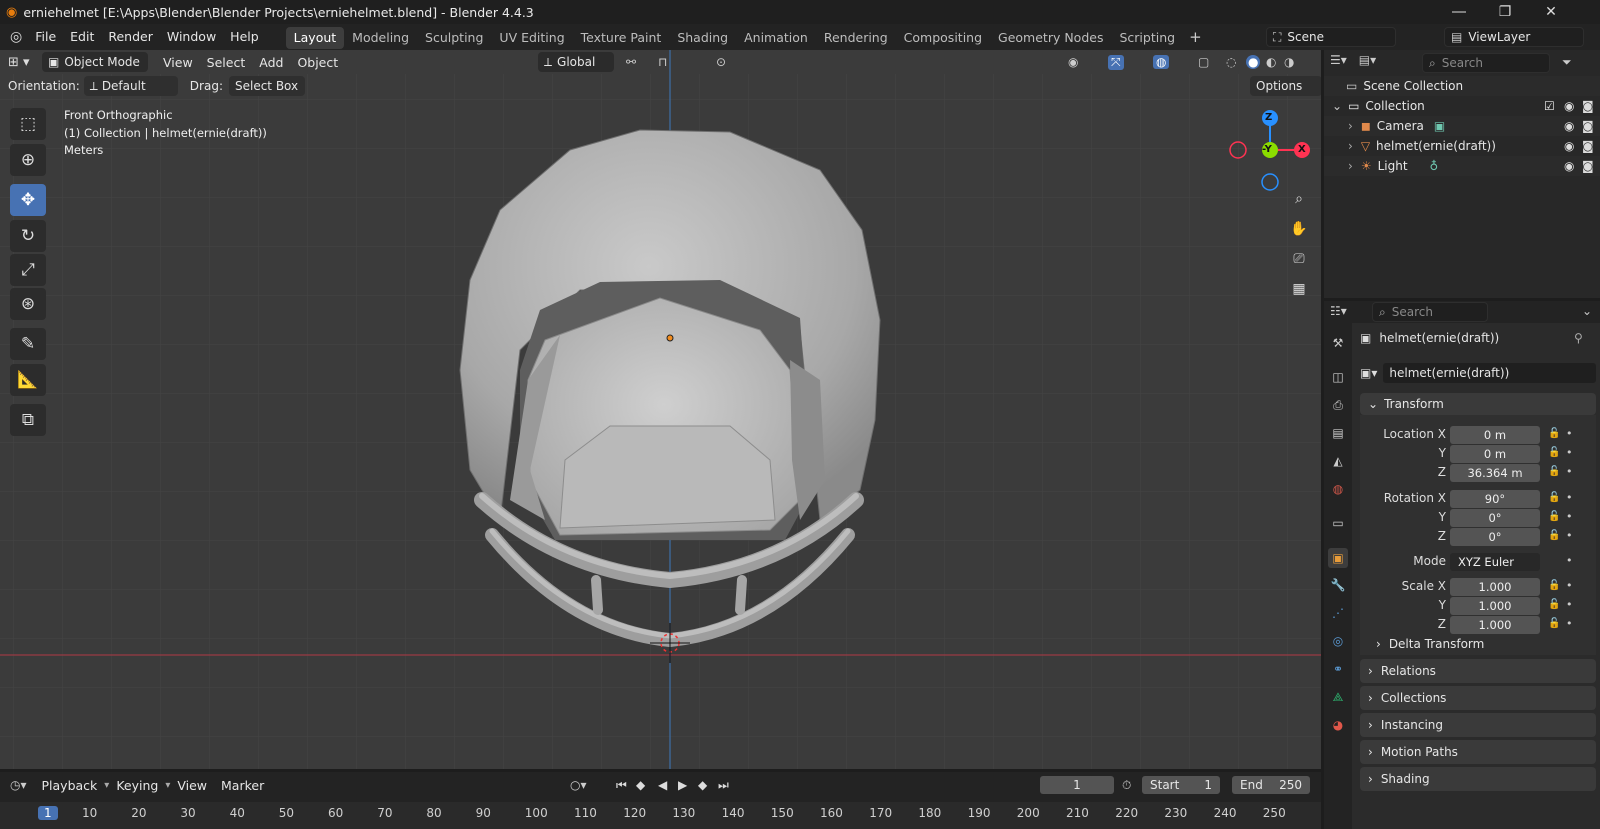 This screenshot has width=1600, height=829. I want to click on timeline-menu-playback: Playback, so click(70, 785).